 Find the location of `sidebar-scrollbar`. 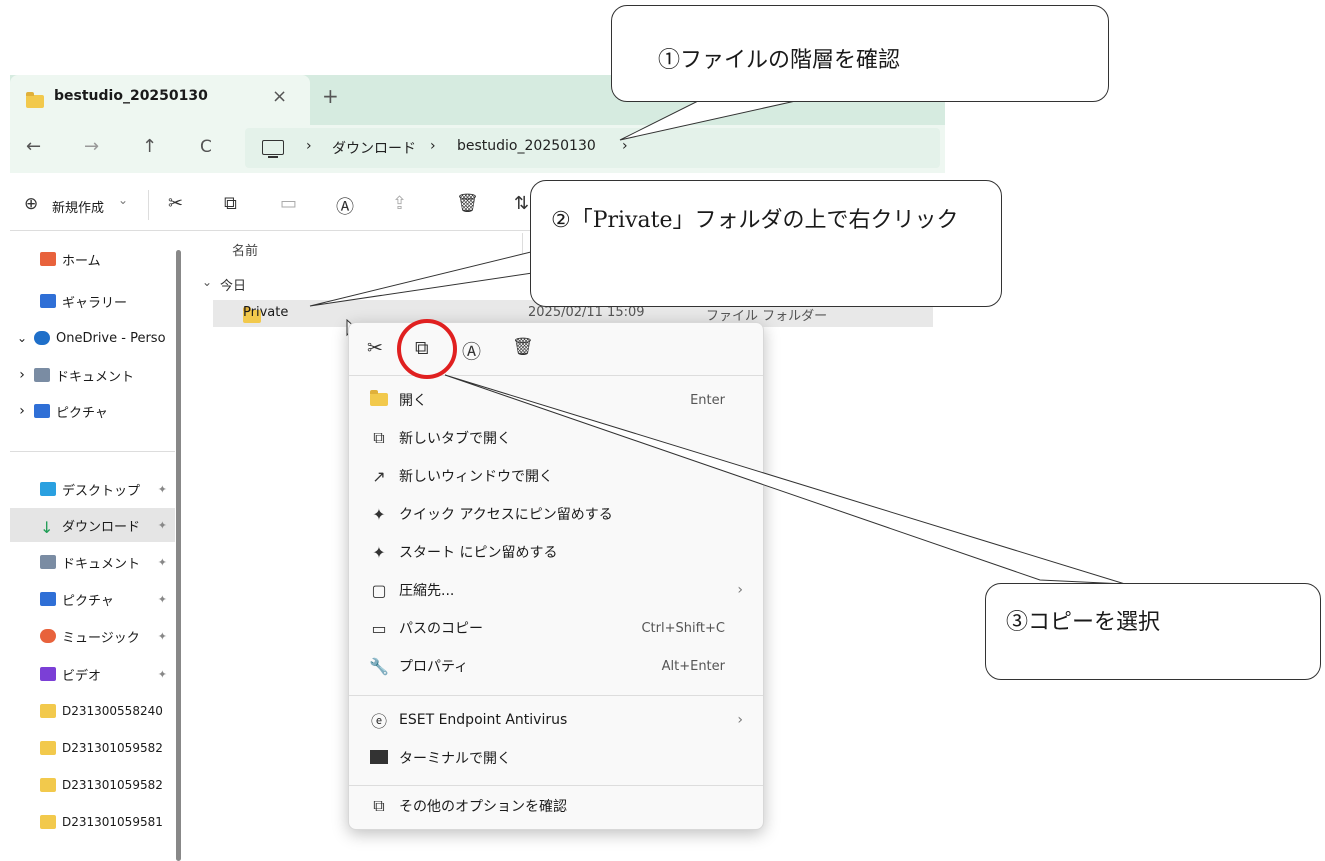

sidebar-scrollbar is located at coordinates (178, 555).